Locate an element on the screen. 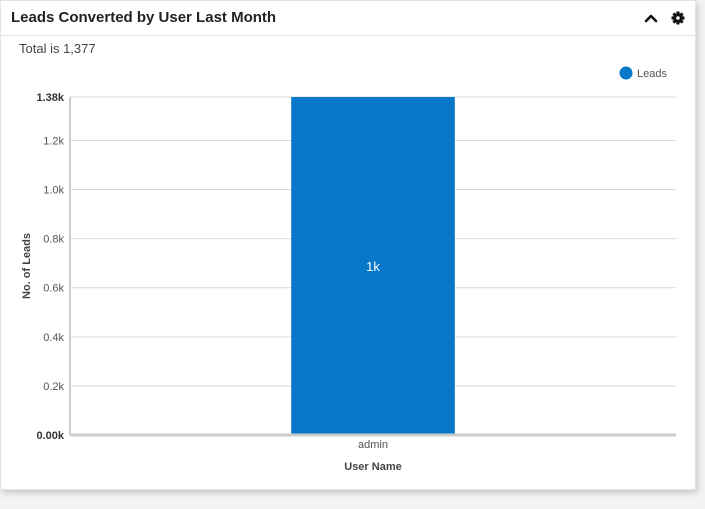 Image resolution: width=705 pixels, height=509 pixels. y-tick-label: 0.8k is located at coordinates (53, 240).